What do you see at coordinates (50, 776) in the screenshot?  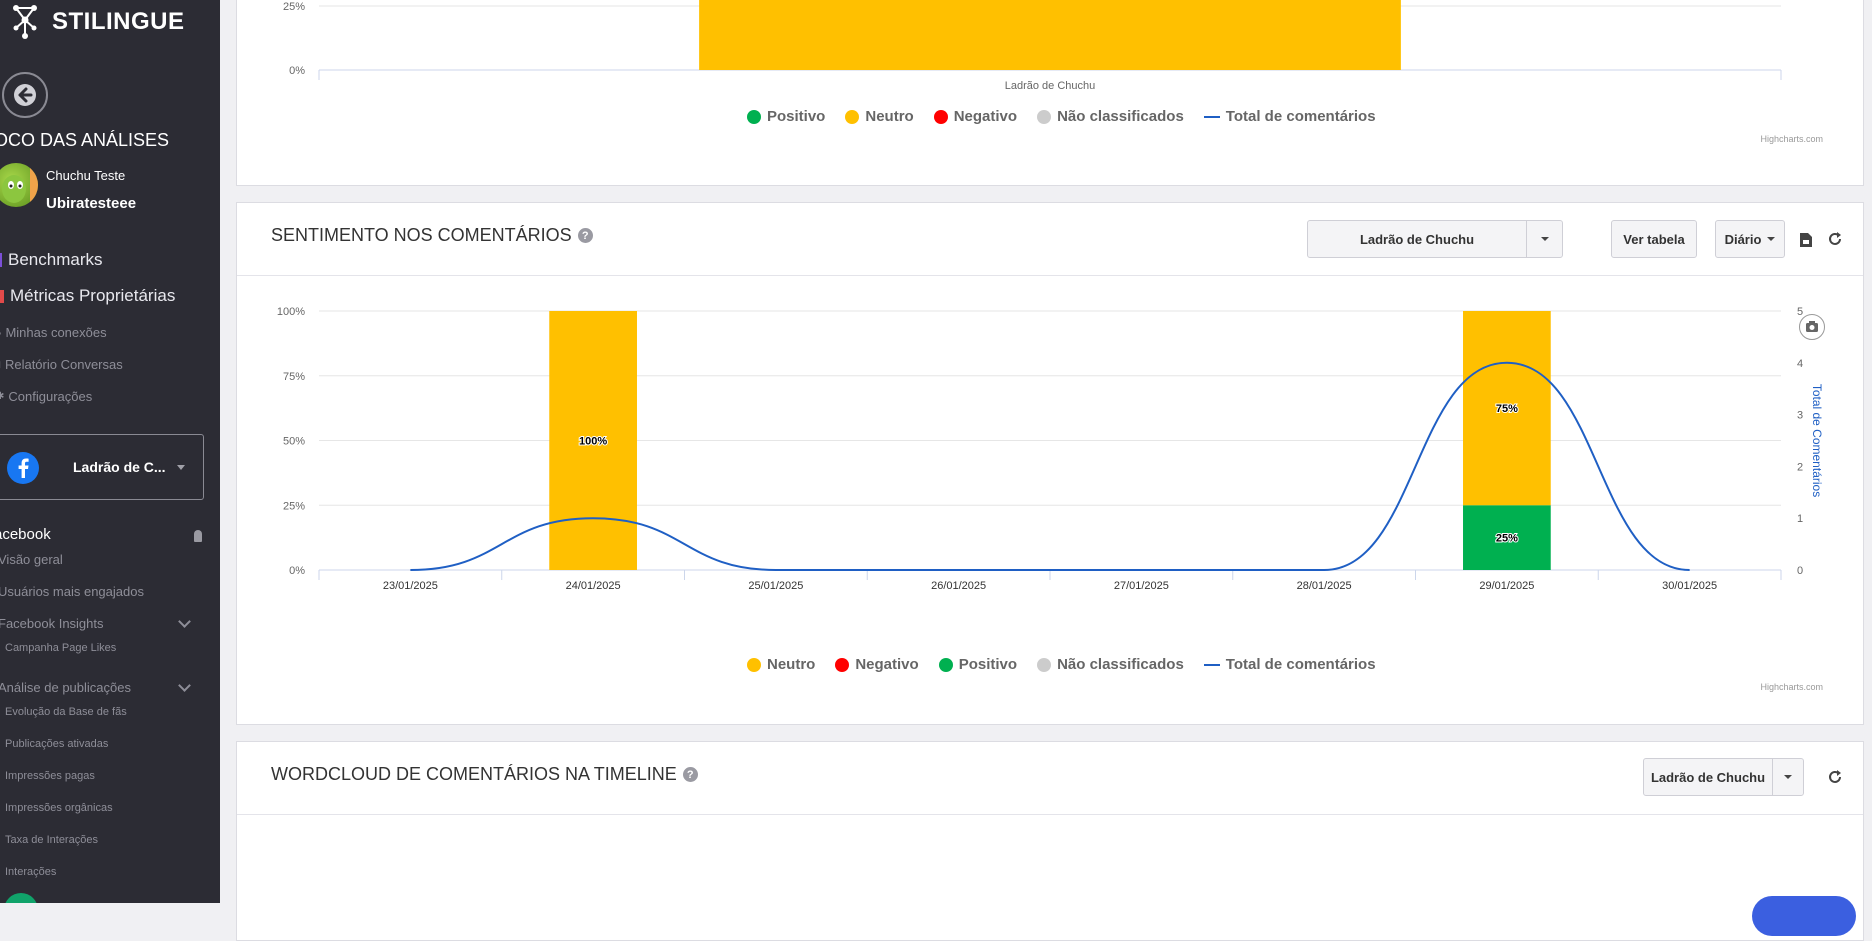 I see `nav-impressoes-pagas: Impressões pagas` at bounding box center [50, 776].